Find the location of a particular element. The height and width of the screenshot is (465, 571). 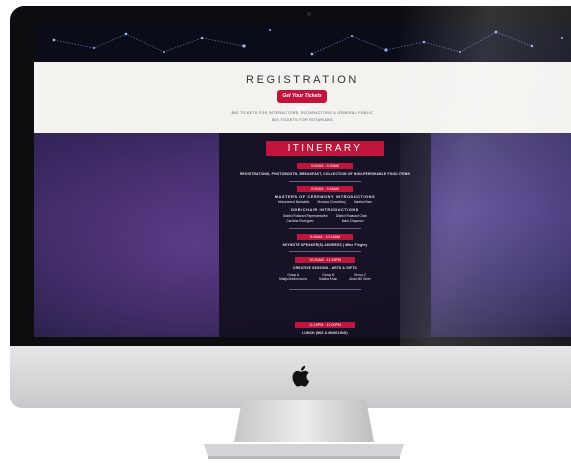

group-leader: Madha Khan is located at coordinates (328, 279).